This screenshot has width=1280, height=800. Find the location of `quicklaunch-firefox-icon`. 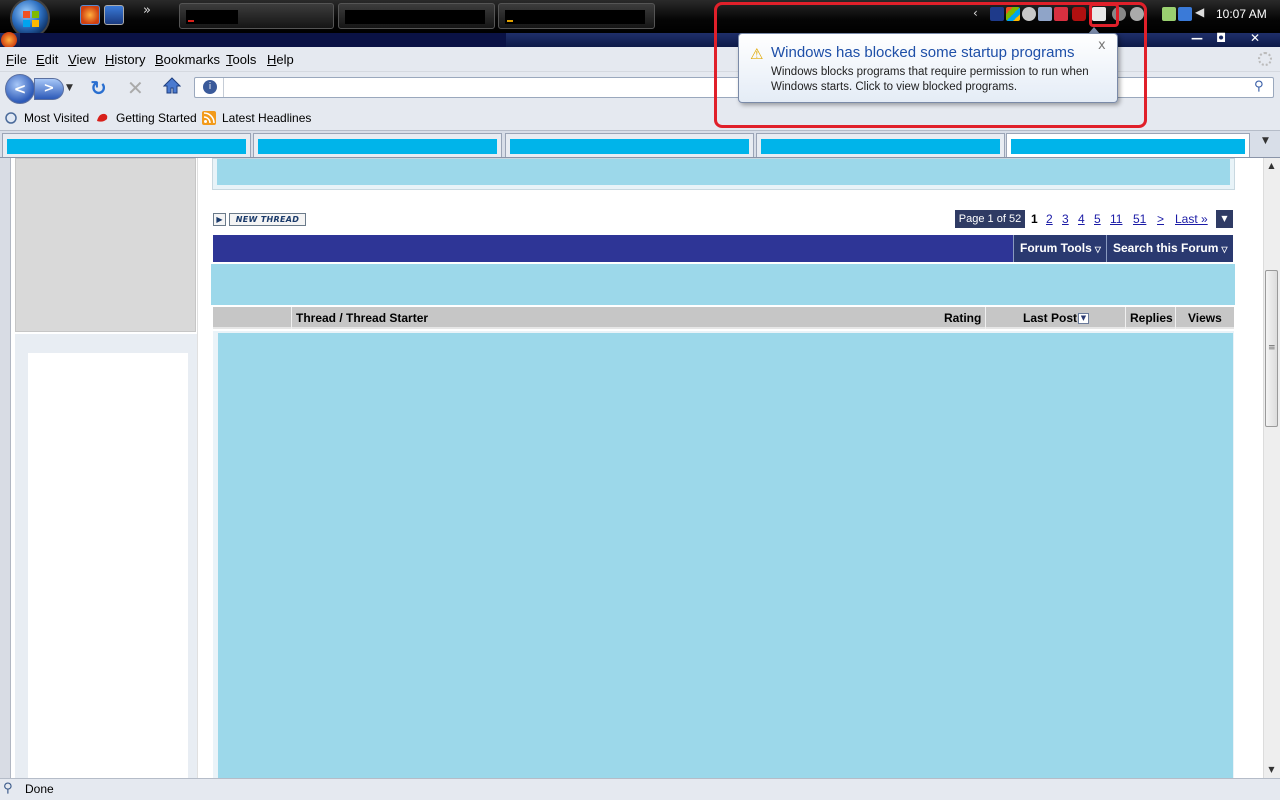

quicklaunch-firefox-icon is located at coordinates (90, 15).